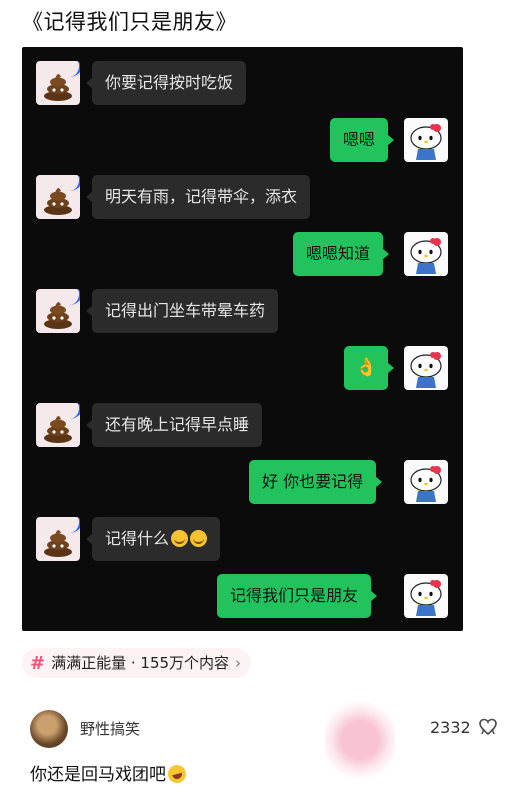 This screenshot has width=528, height=800. What do you see at coordinates (198, 197) in the screenshot?
I see `message-bubble: 明天有雨，记得带伞，添衣` at bounding box center [198, 197].